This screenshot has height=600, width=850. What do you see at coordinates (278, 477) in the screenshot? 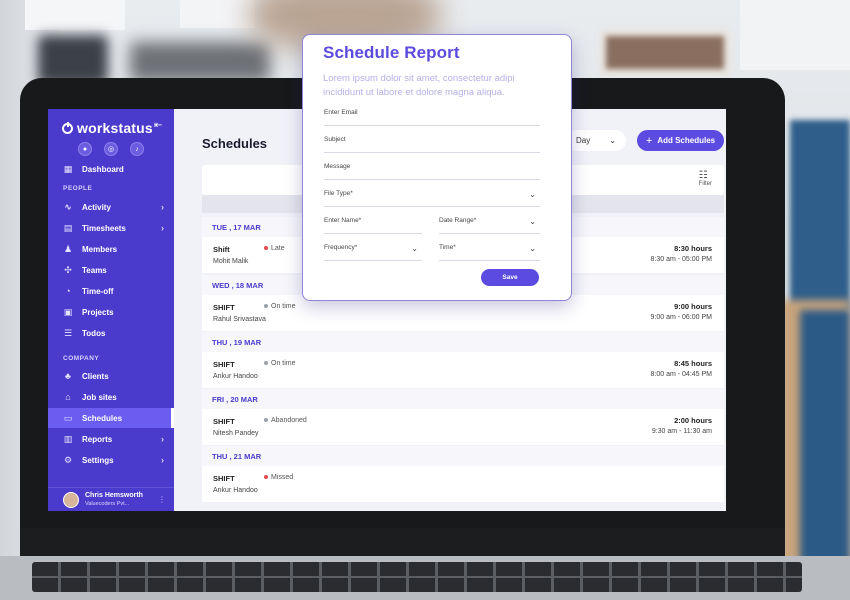
I see `status-badge: Missed` at bounding box center [278, 477].